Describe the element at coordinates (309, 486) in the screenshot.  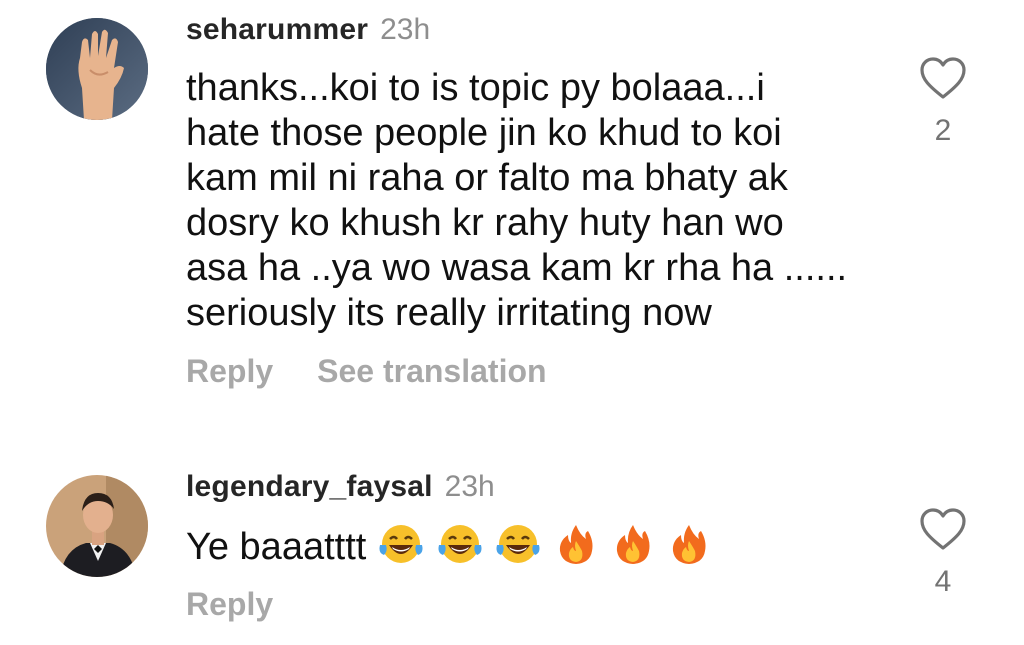
I see `username: legendary_faysal` at that location.